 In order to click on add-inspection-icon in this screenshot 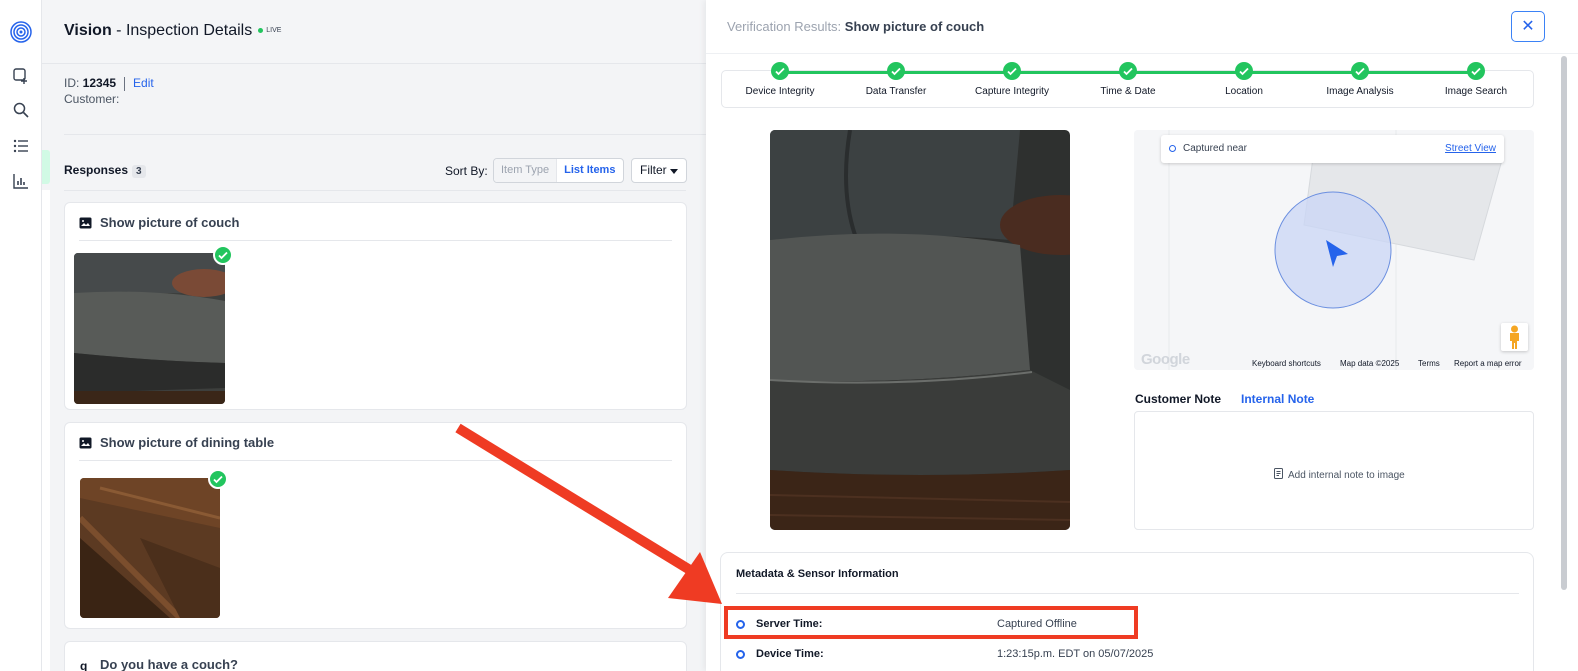, I will do `click(21, 76)`.